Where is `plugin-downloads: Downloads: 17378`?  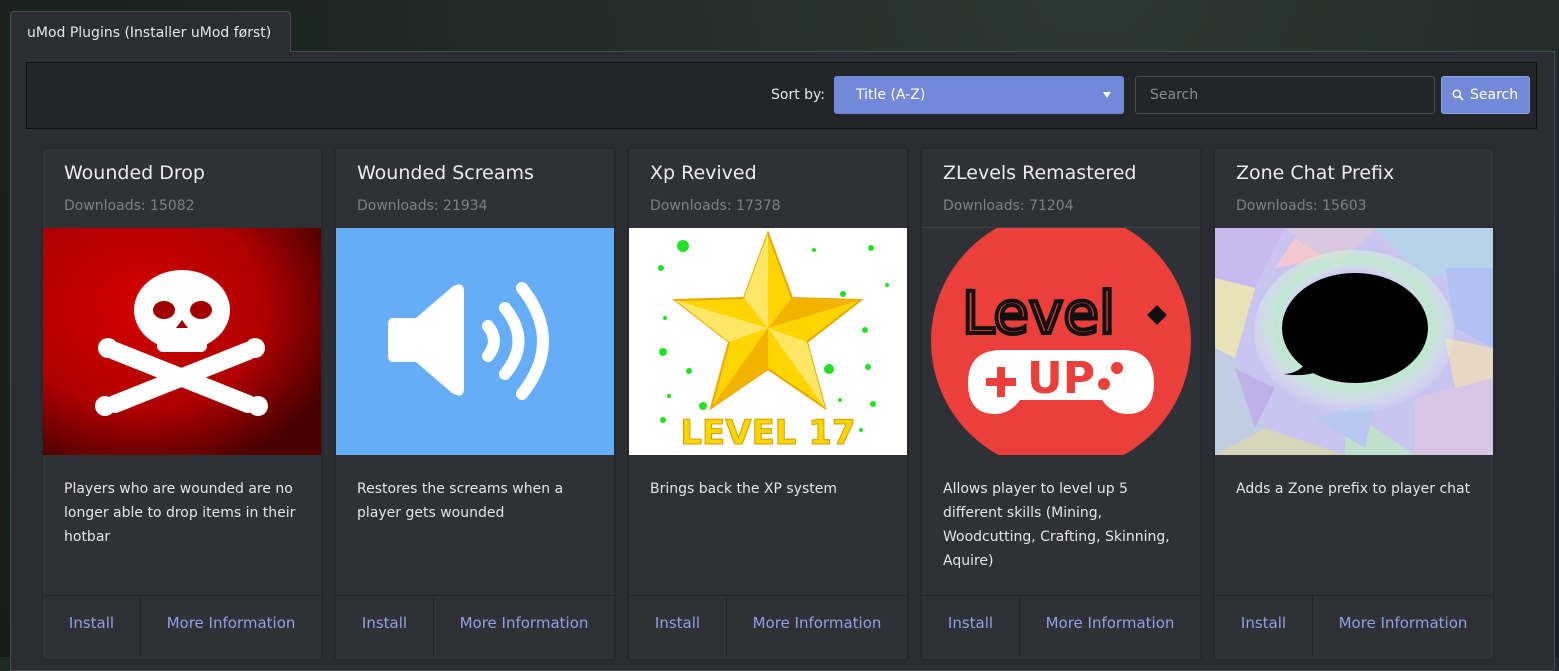 plugin-downloads: Downloads: 17378 is located at coordinates (715, 206).